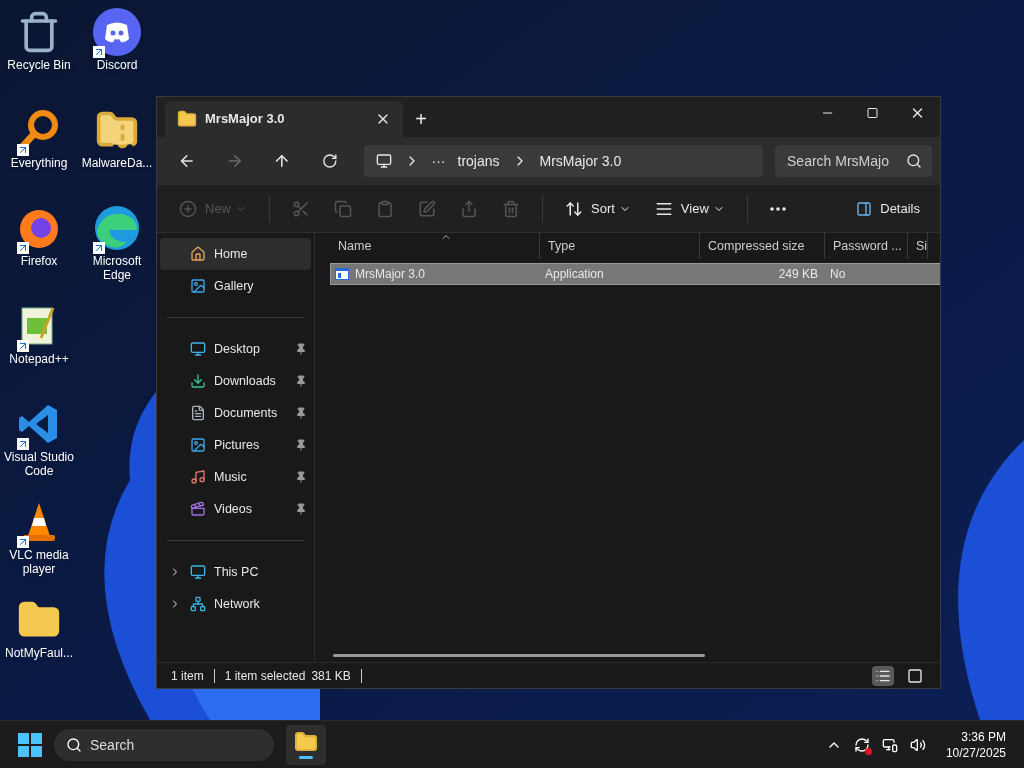  What do you see at coordinates (689, 208) in the screenshot?
I see `toolbar-menu-button: View` at bounding box center [689, 208].